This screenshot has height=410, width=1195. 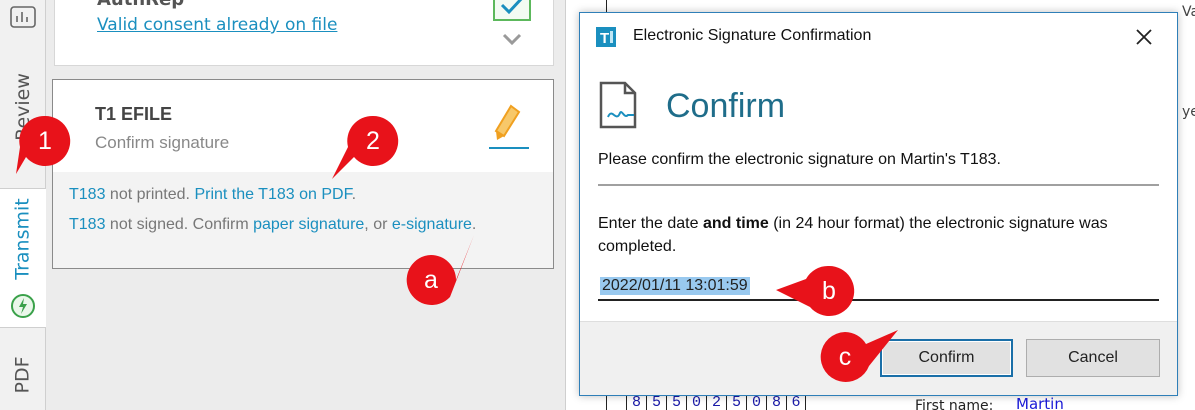 What do you see at coordinates (878, 36) in the screenshot?
I see `dialog-titlebar: T Electronic Signature Confirmation` at bounding box center [878, 36].